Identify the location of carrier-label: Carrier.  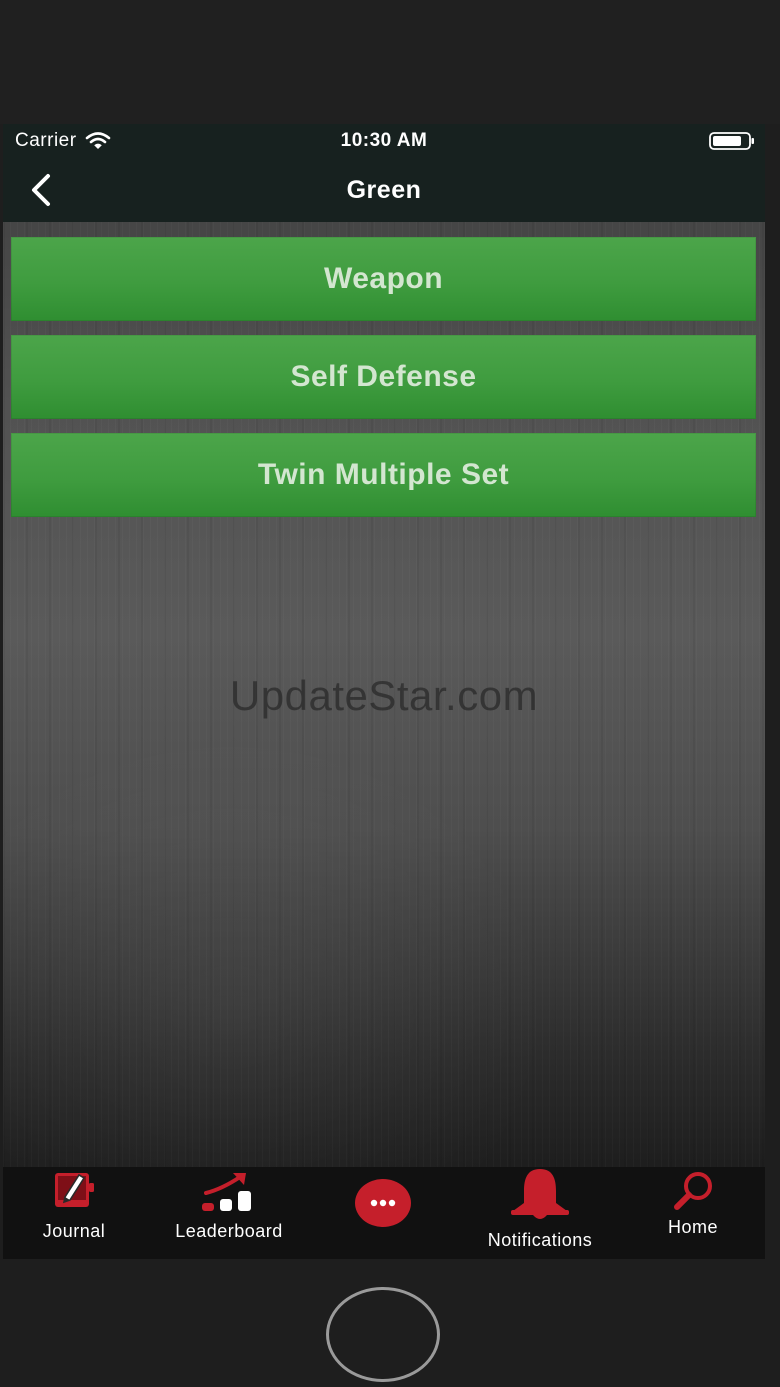
(46, 140).